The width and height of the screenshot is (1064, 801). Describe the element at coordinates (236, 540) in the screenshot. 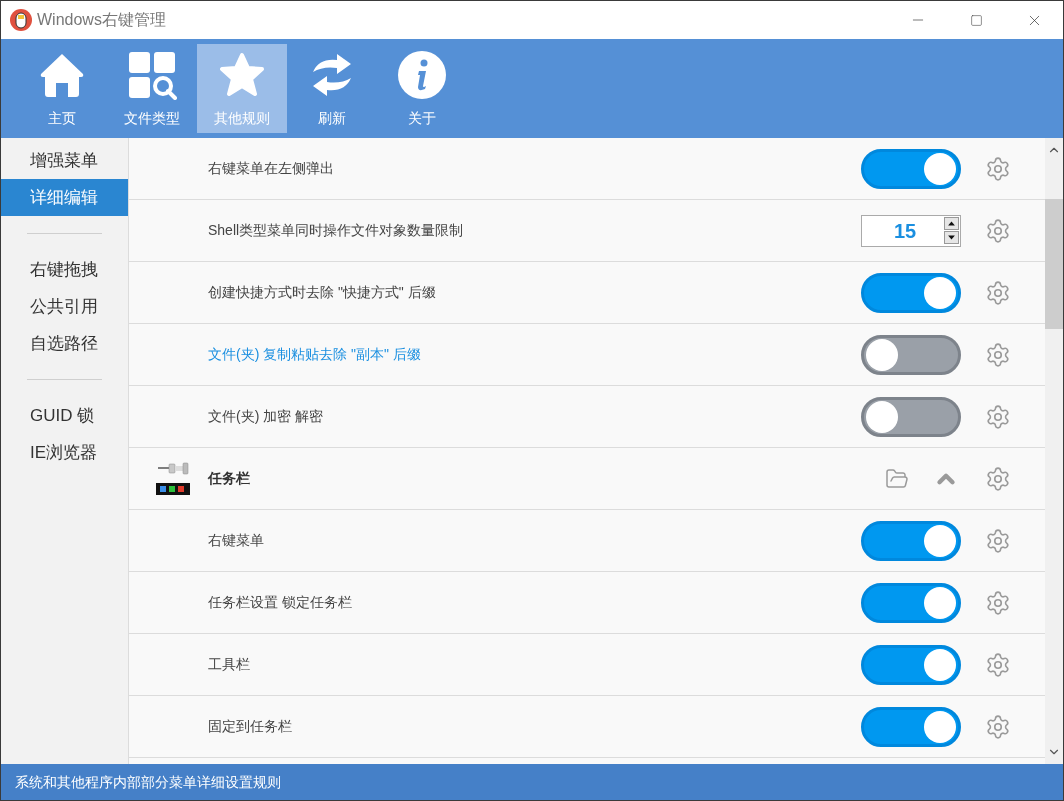

I see `setting-label: 右键菜单` at that location.